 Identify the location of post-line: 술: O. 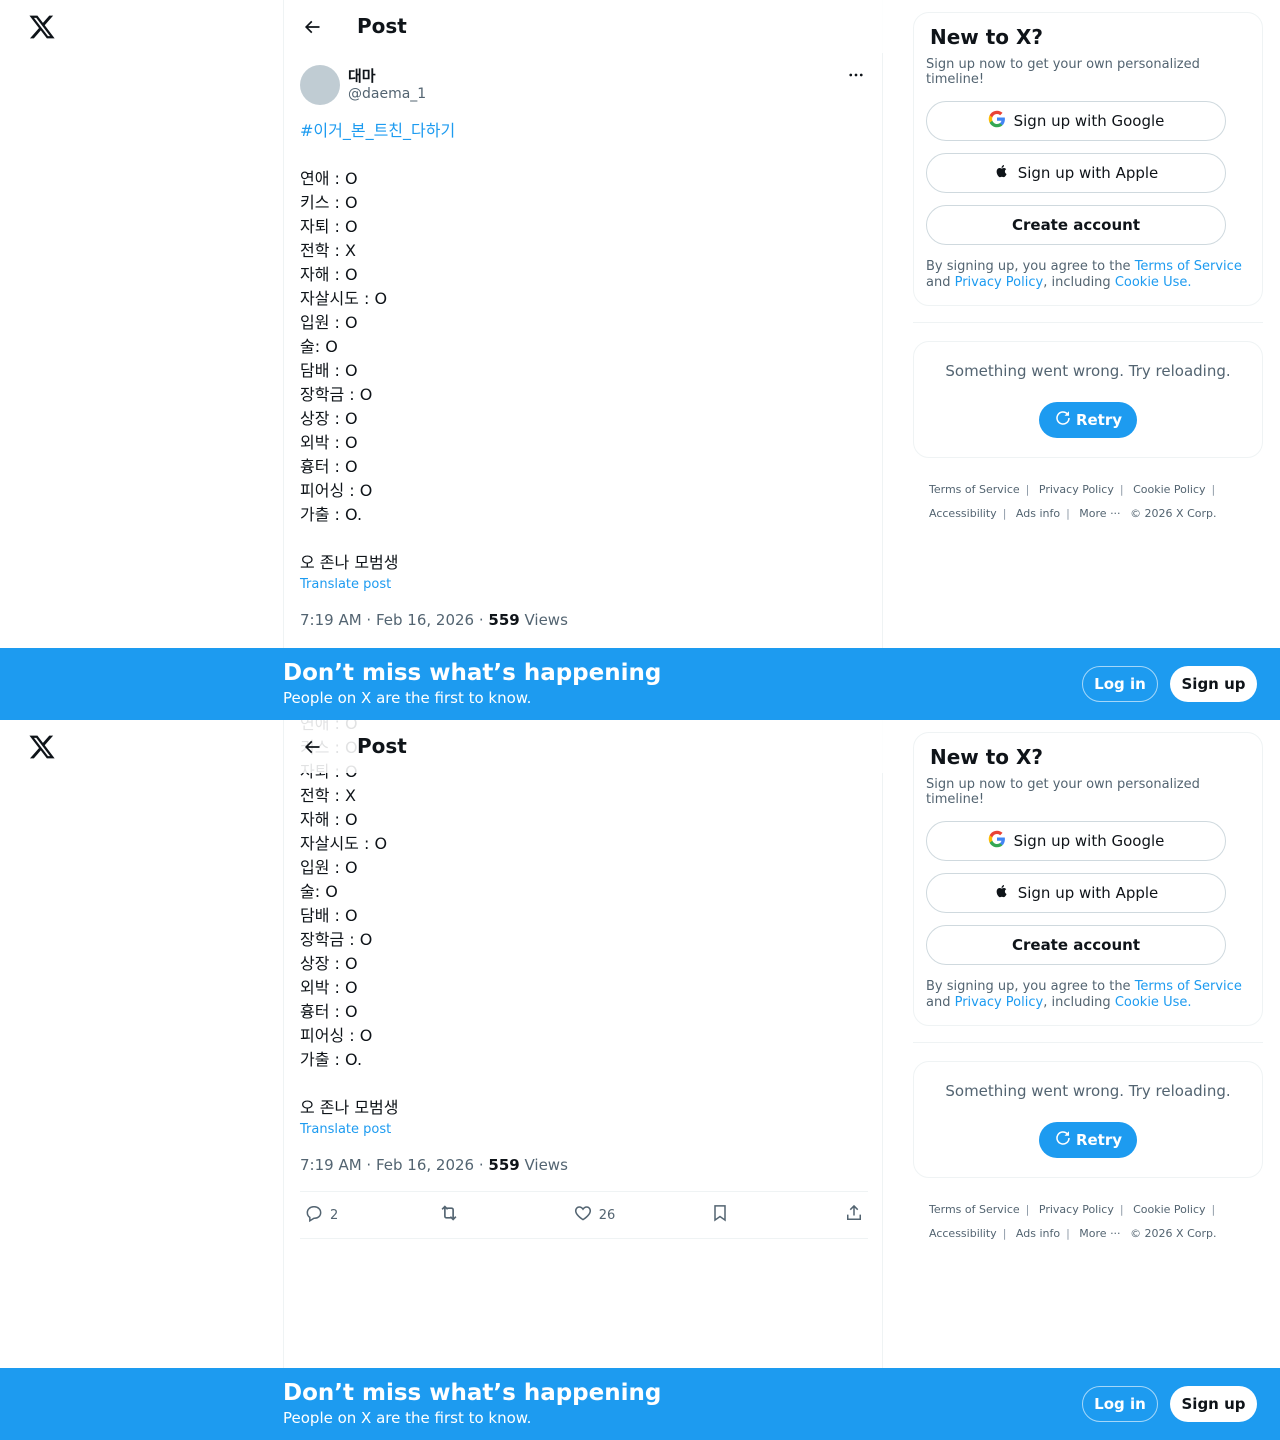
(319, 891).